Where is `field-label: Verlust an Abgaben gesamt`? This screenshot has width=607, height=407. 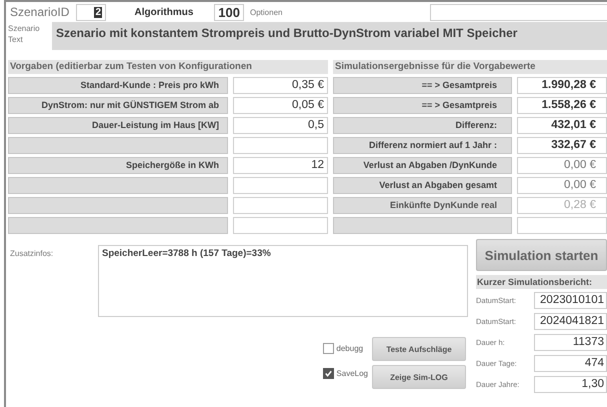 field-label: Verlust an Abgaben gesamt is located at coordinates (422, 185).